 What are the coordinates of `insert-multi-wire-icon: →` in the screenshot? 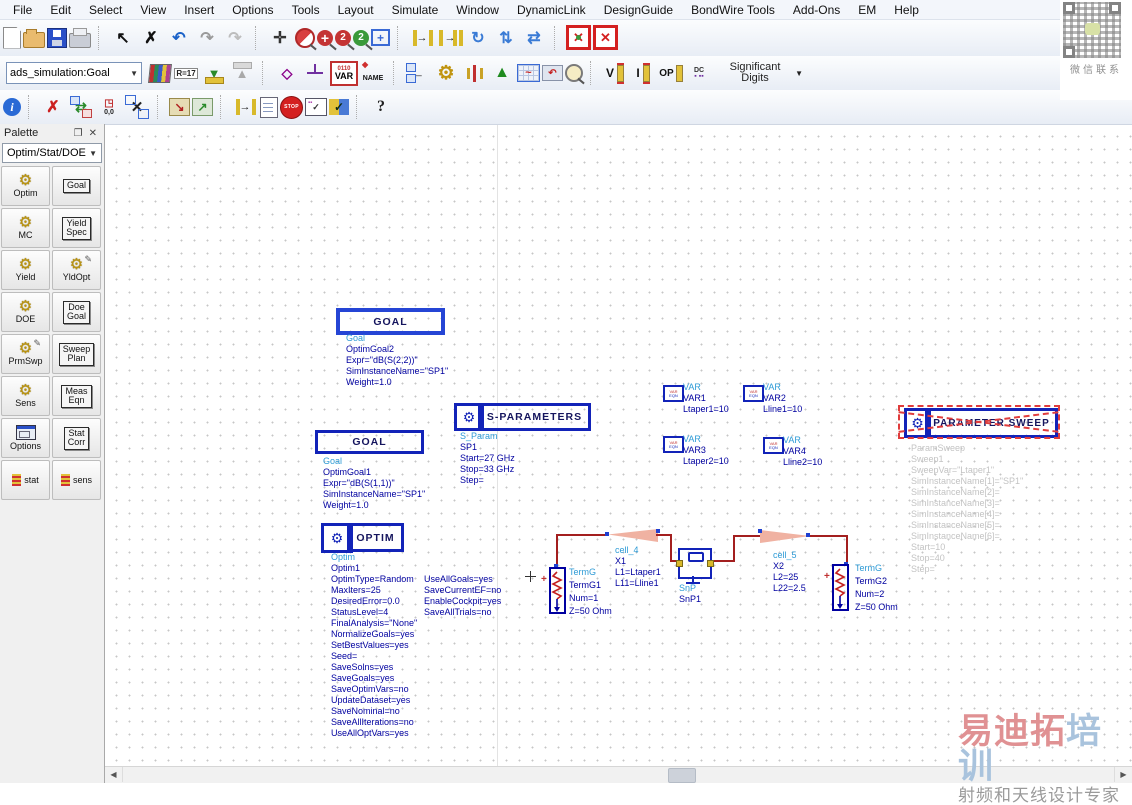 It's located at (450, 37).